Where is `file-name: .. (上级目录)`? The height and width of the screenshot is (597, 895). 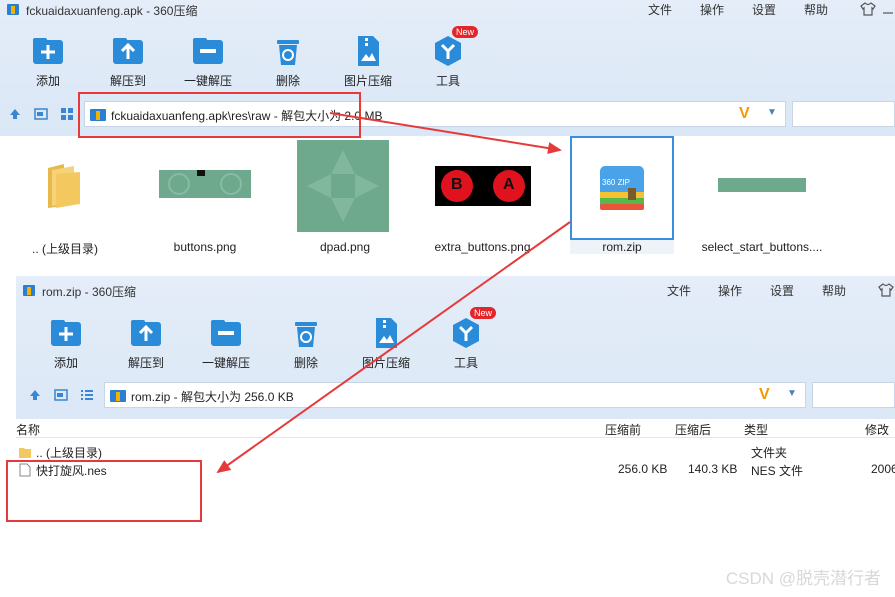 file-name: .. (上级目录) is located at coordinates (65, 249).